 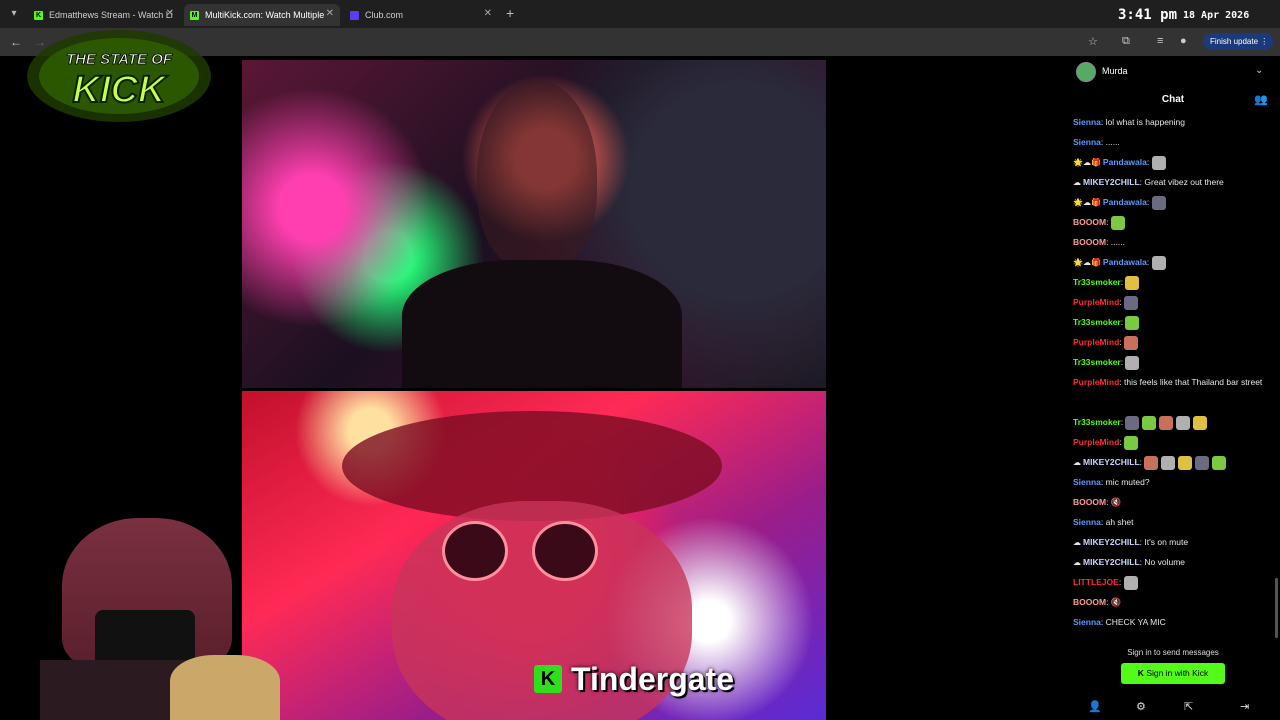 I want to click on settings-gear-icon: ⚙, so click(x=1141, y=706).